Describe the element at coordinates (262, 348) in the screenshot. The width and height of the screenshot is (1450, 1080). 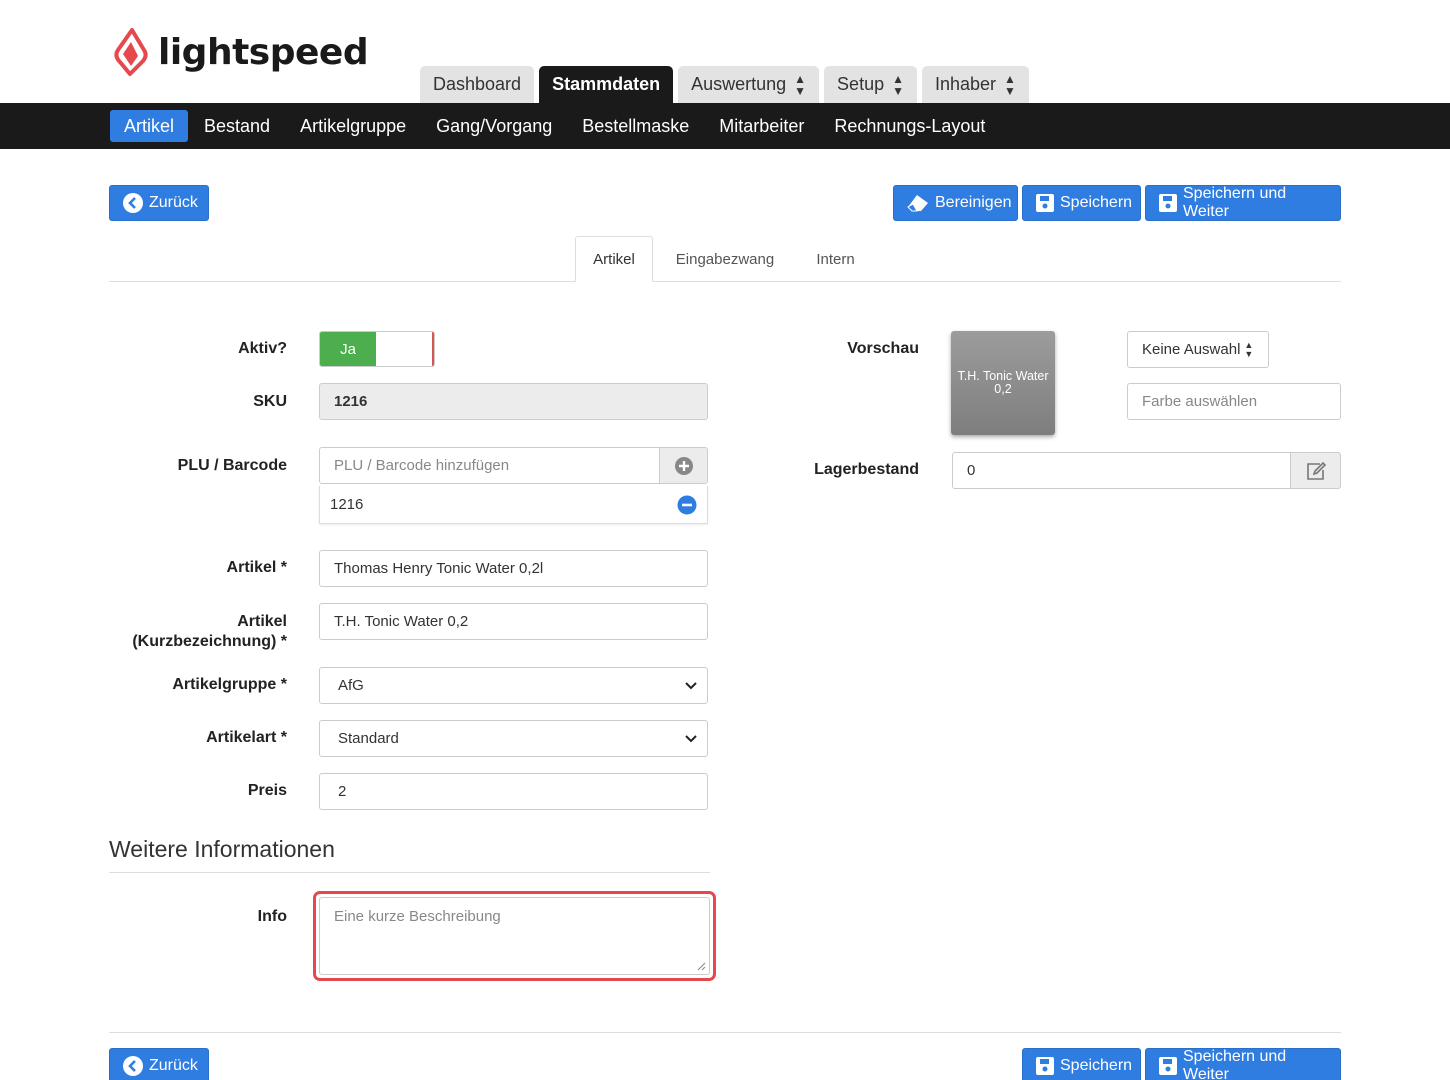
I see `active-label: Aktiv?` at that location.